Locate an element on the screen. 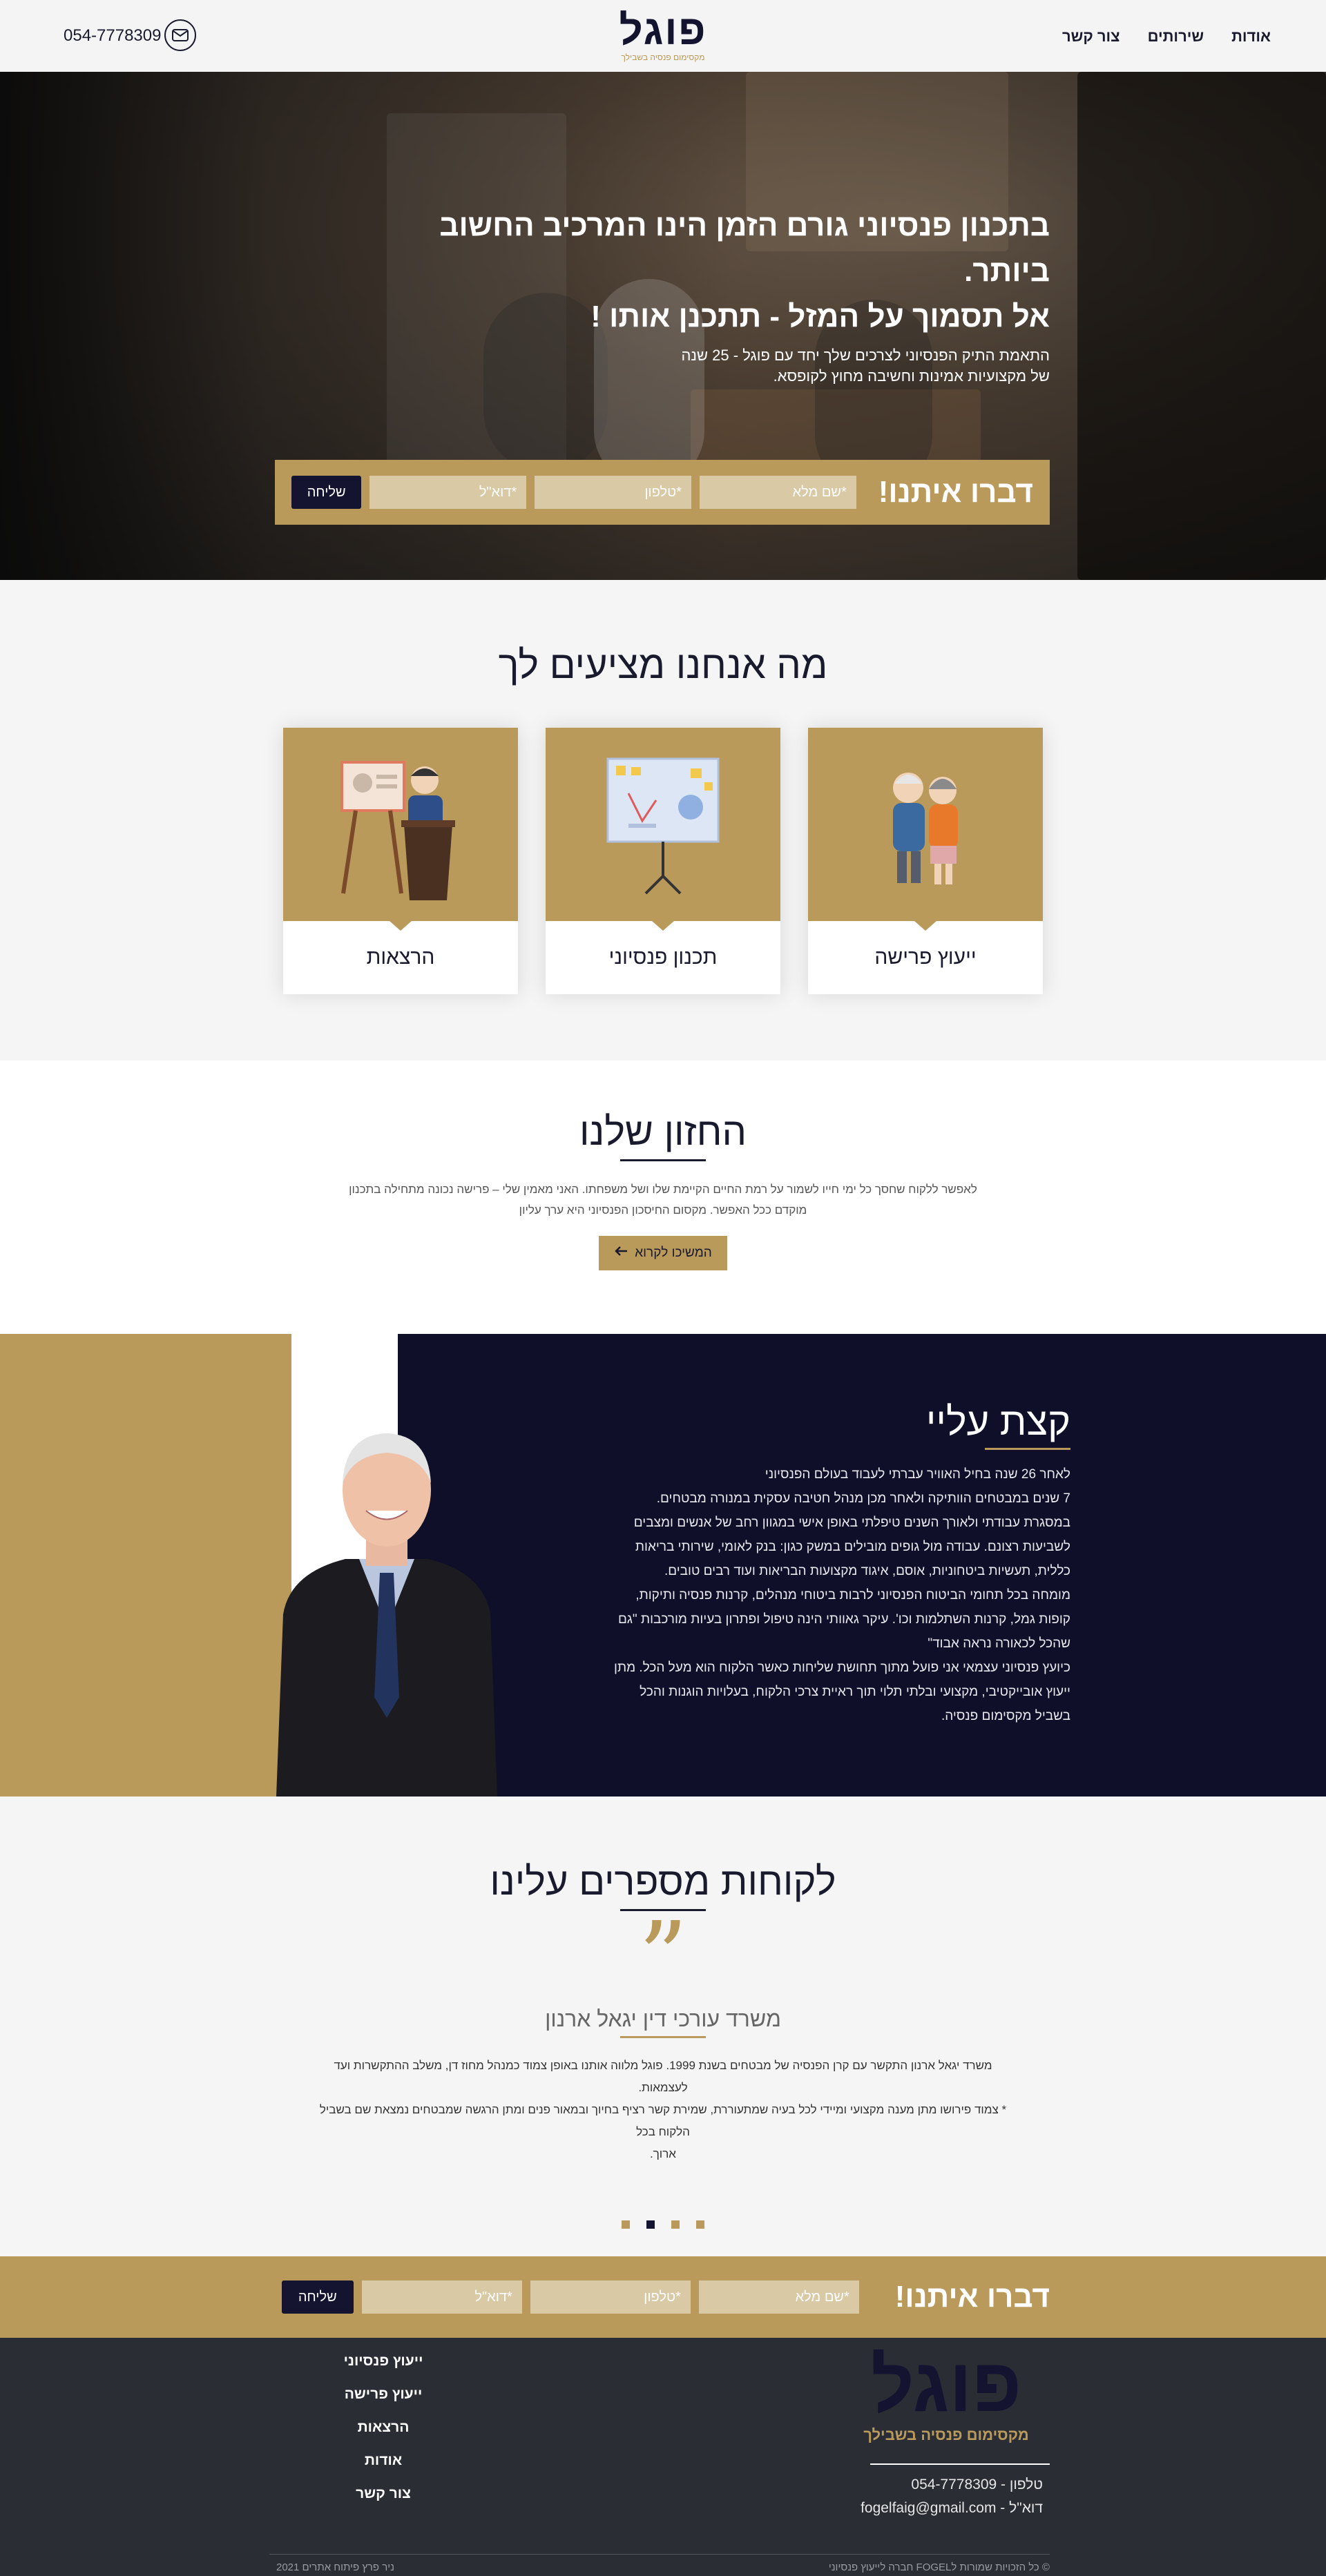  author-underline is located at coordinates (663, 2037).